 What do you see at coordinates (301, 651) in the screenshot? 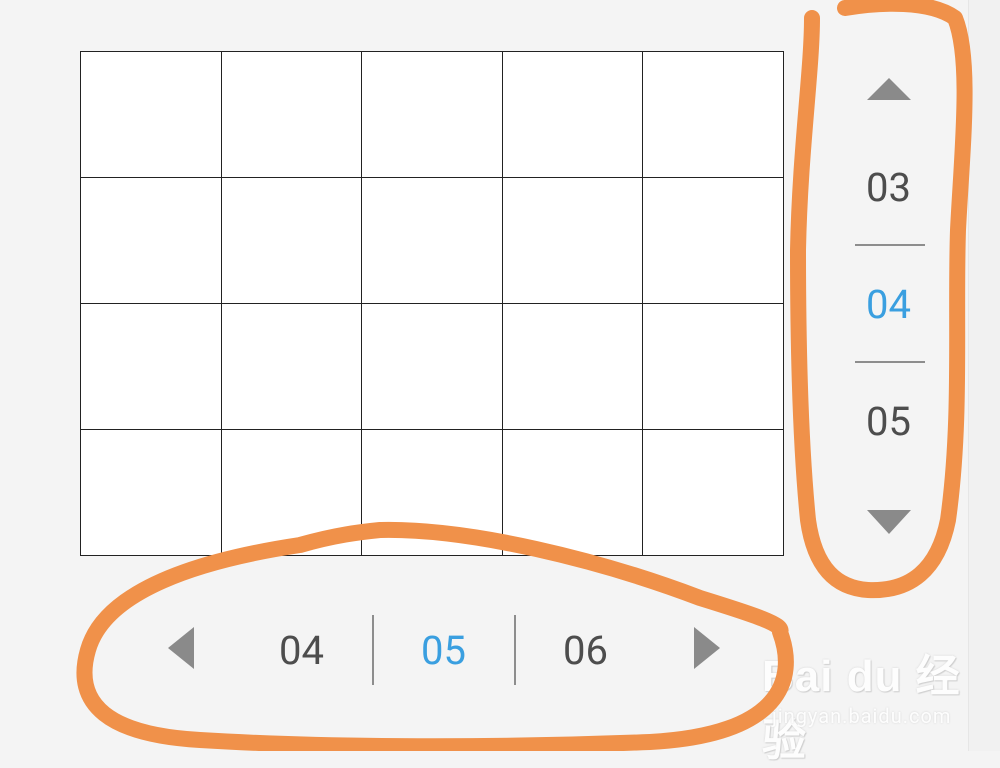
I see `horizontal-picker-item-prev: 04` at bounding box center [301, 651].